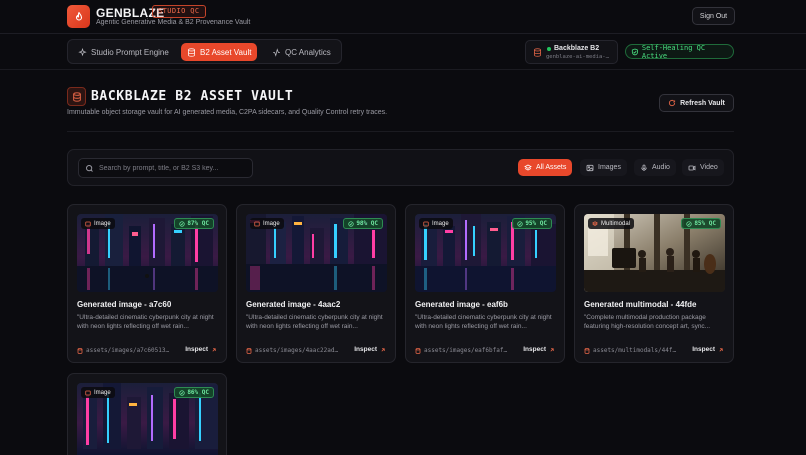 This screenshot has width=806, height=455. Describe the element at coordinates (655, 167) in the screenshot. I see `filter-audio: Audio` at that location.